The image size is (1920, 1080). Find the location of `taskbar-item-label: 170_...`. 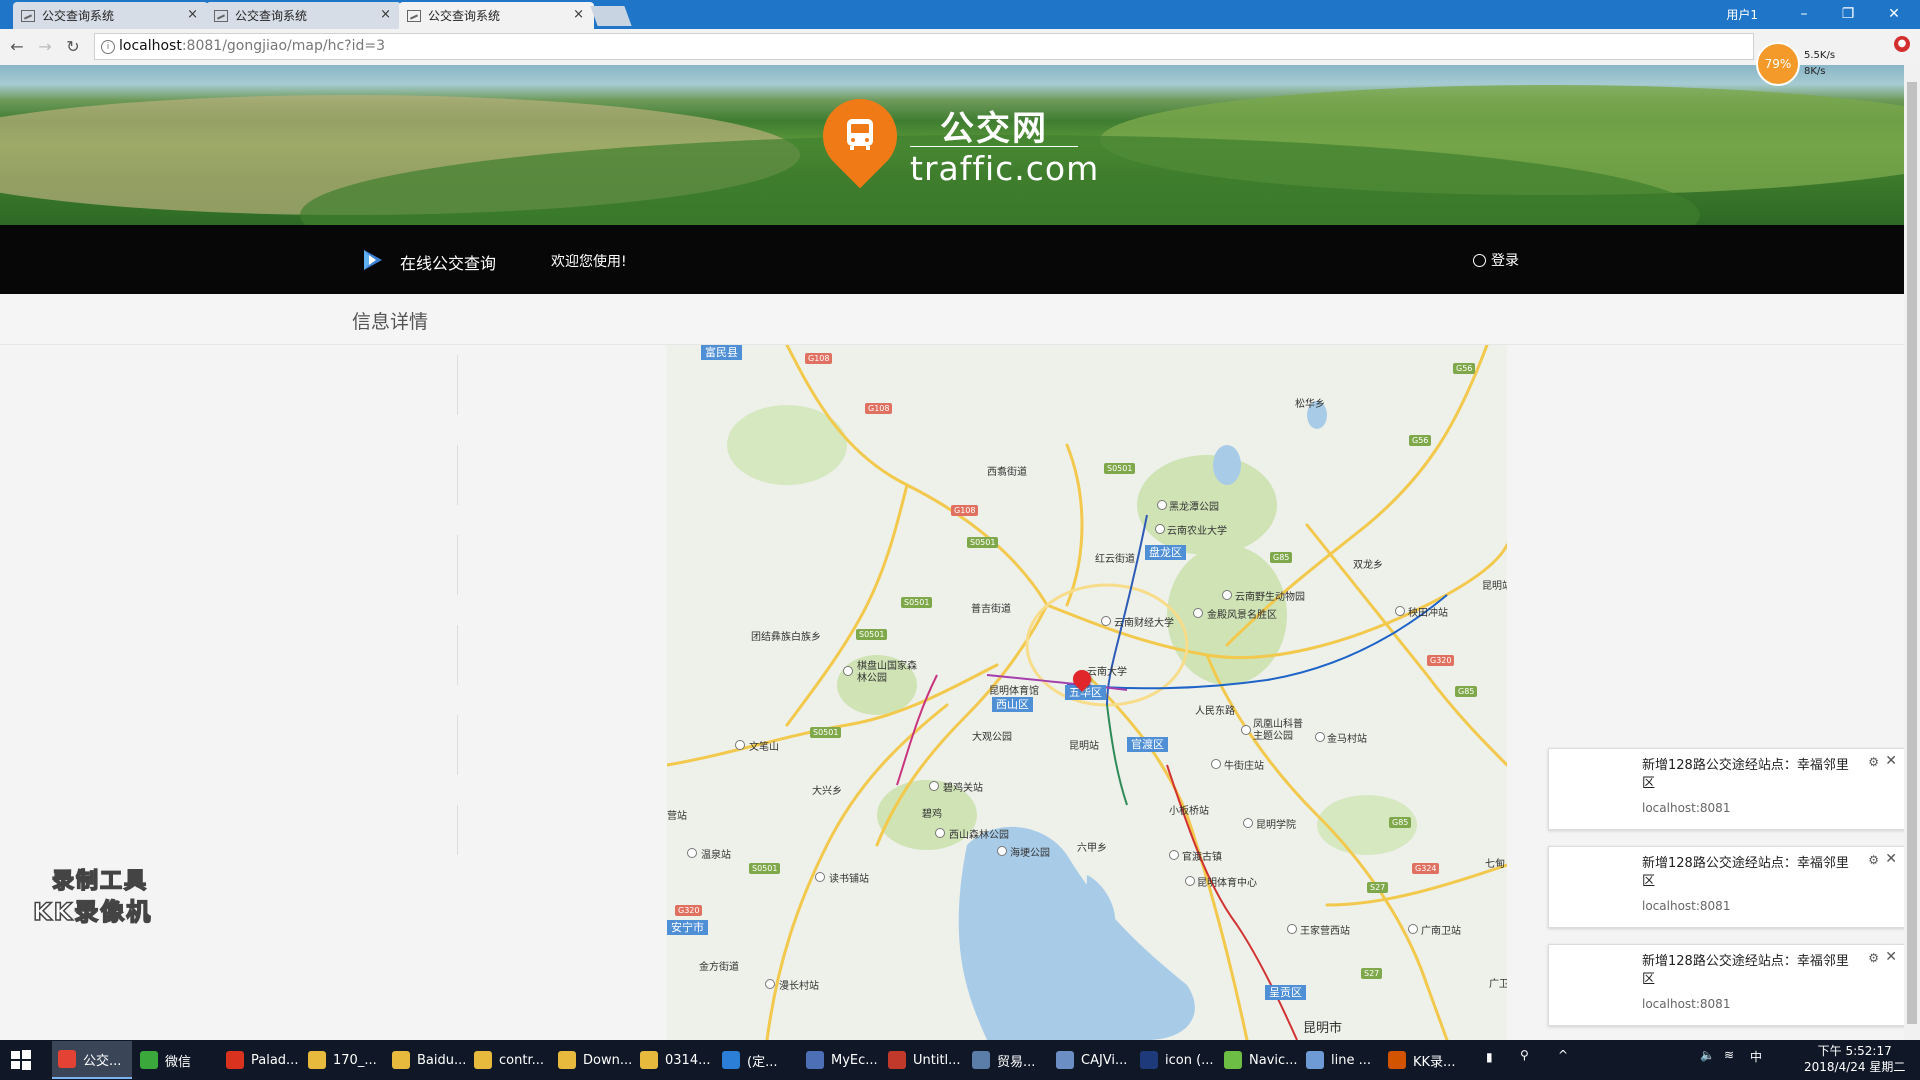

taskbar-item-label: 170_... is located at coordinates (355, 1060).